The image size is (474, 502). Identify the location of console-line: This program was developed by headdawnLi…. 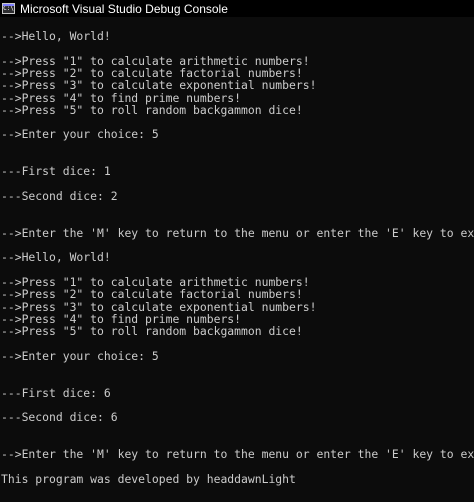
(148, 478).